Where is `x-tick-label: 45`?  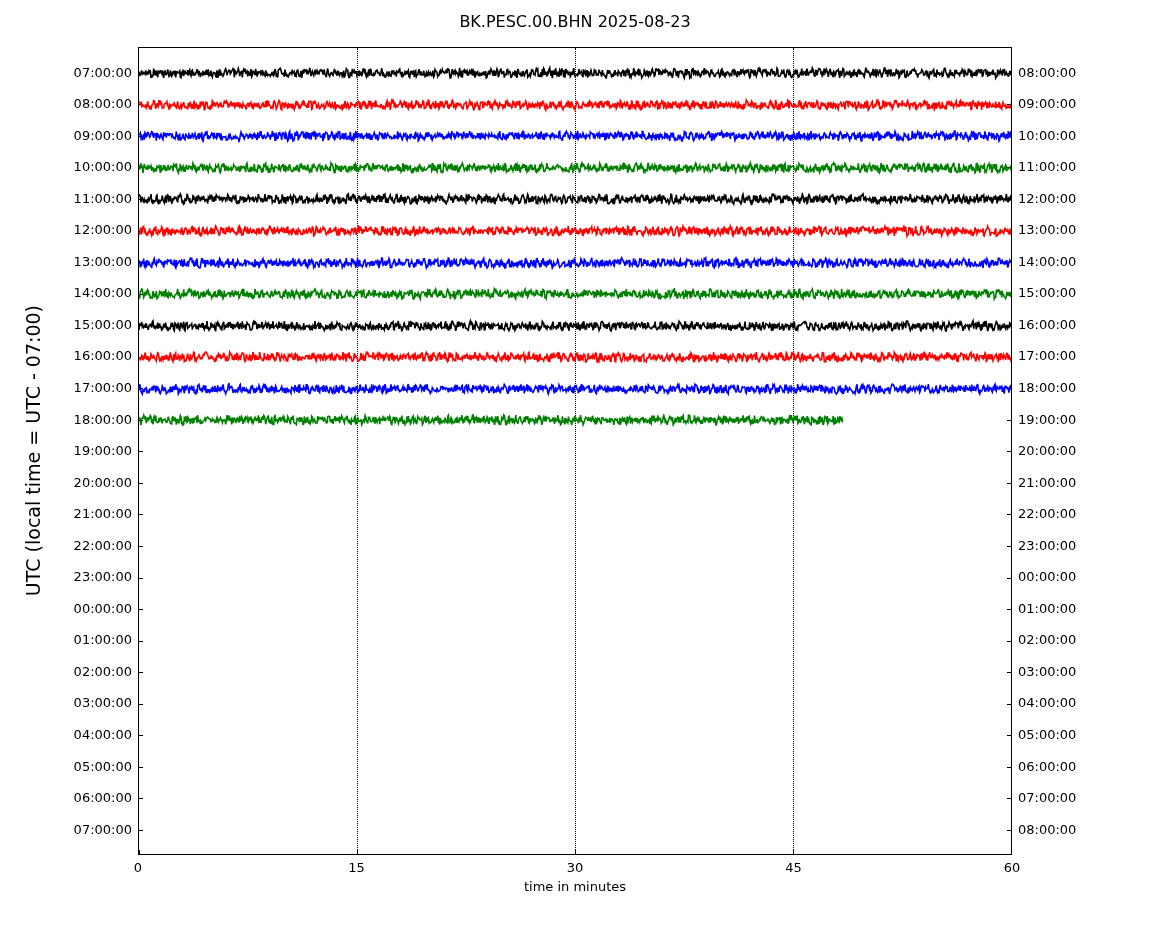 x-tick-label: 45 is located at coordinates (793, 868).